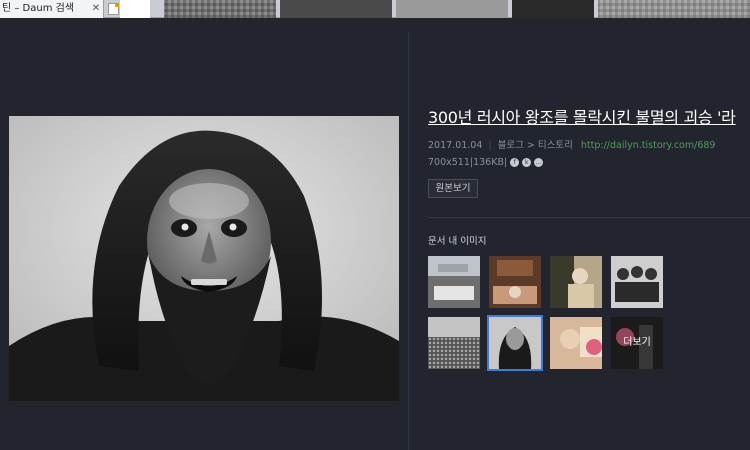  I want to click on post-date: 2017.01.04, so click(455, 145).